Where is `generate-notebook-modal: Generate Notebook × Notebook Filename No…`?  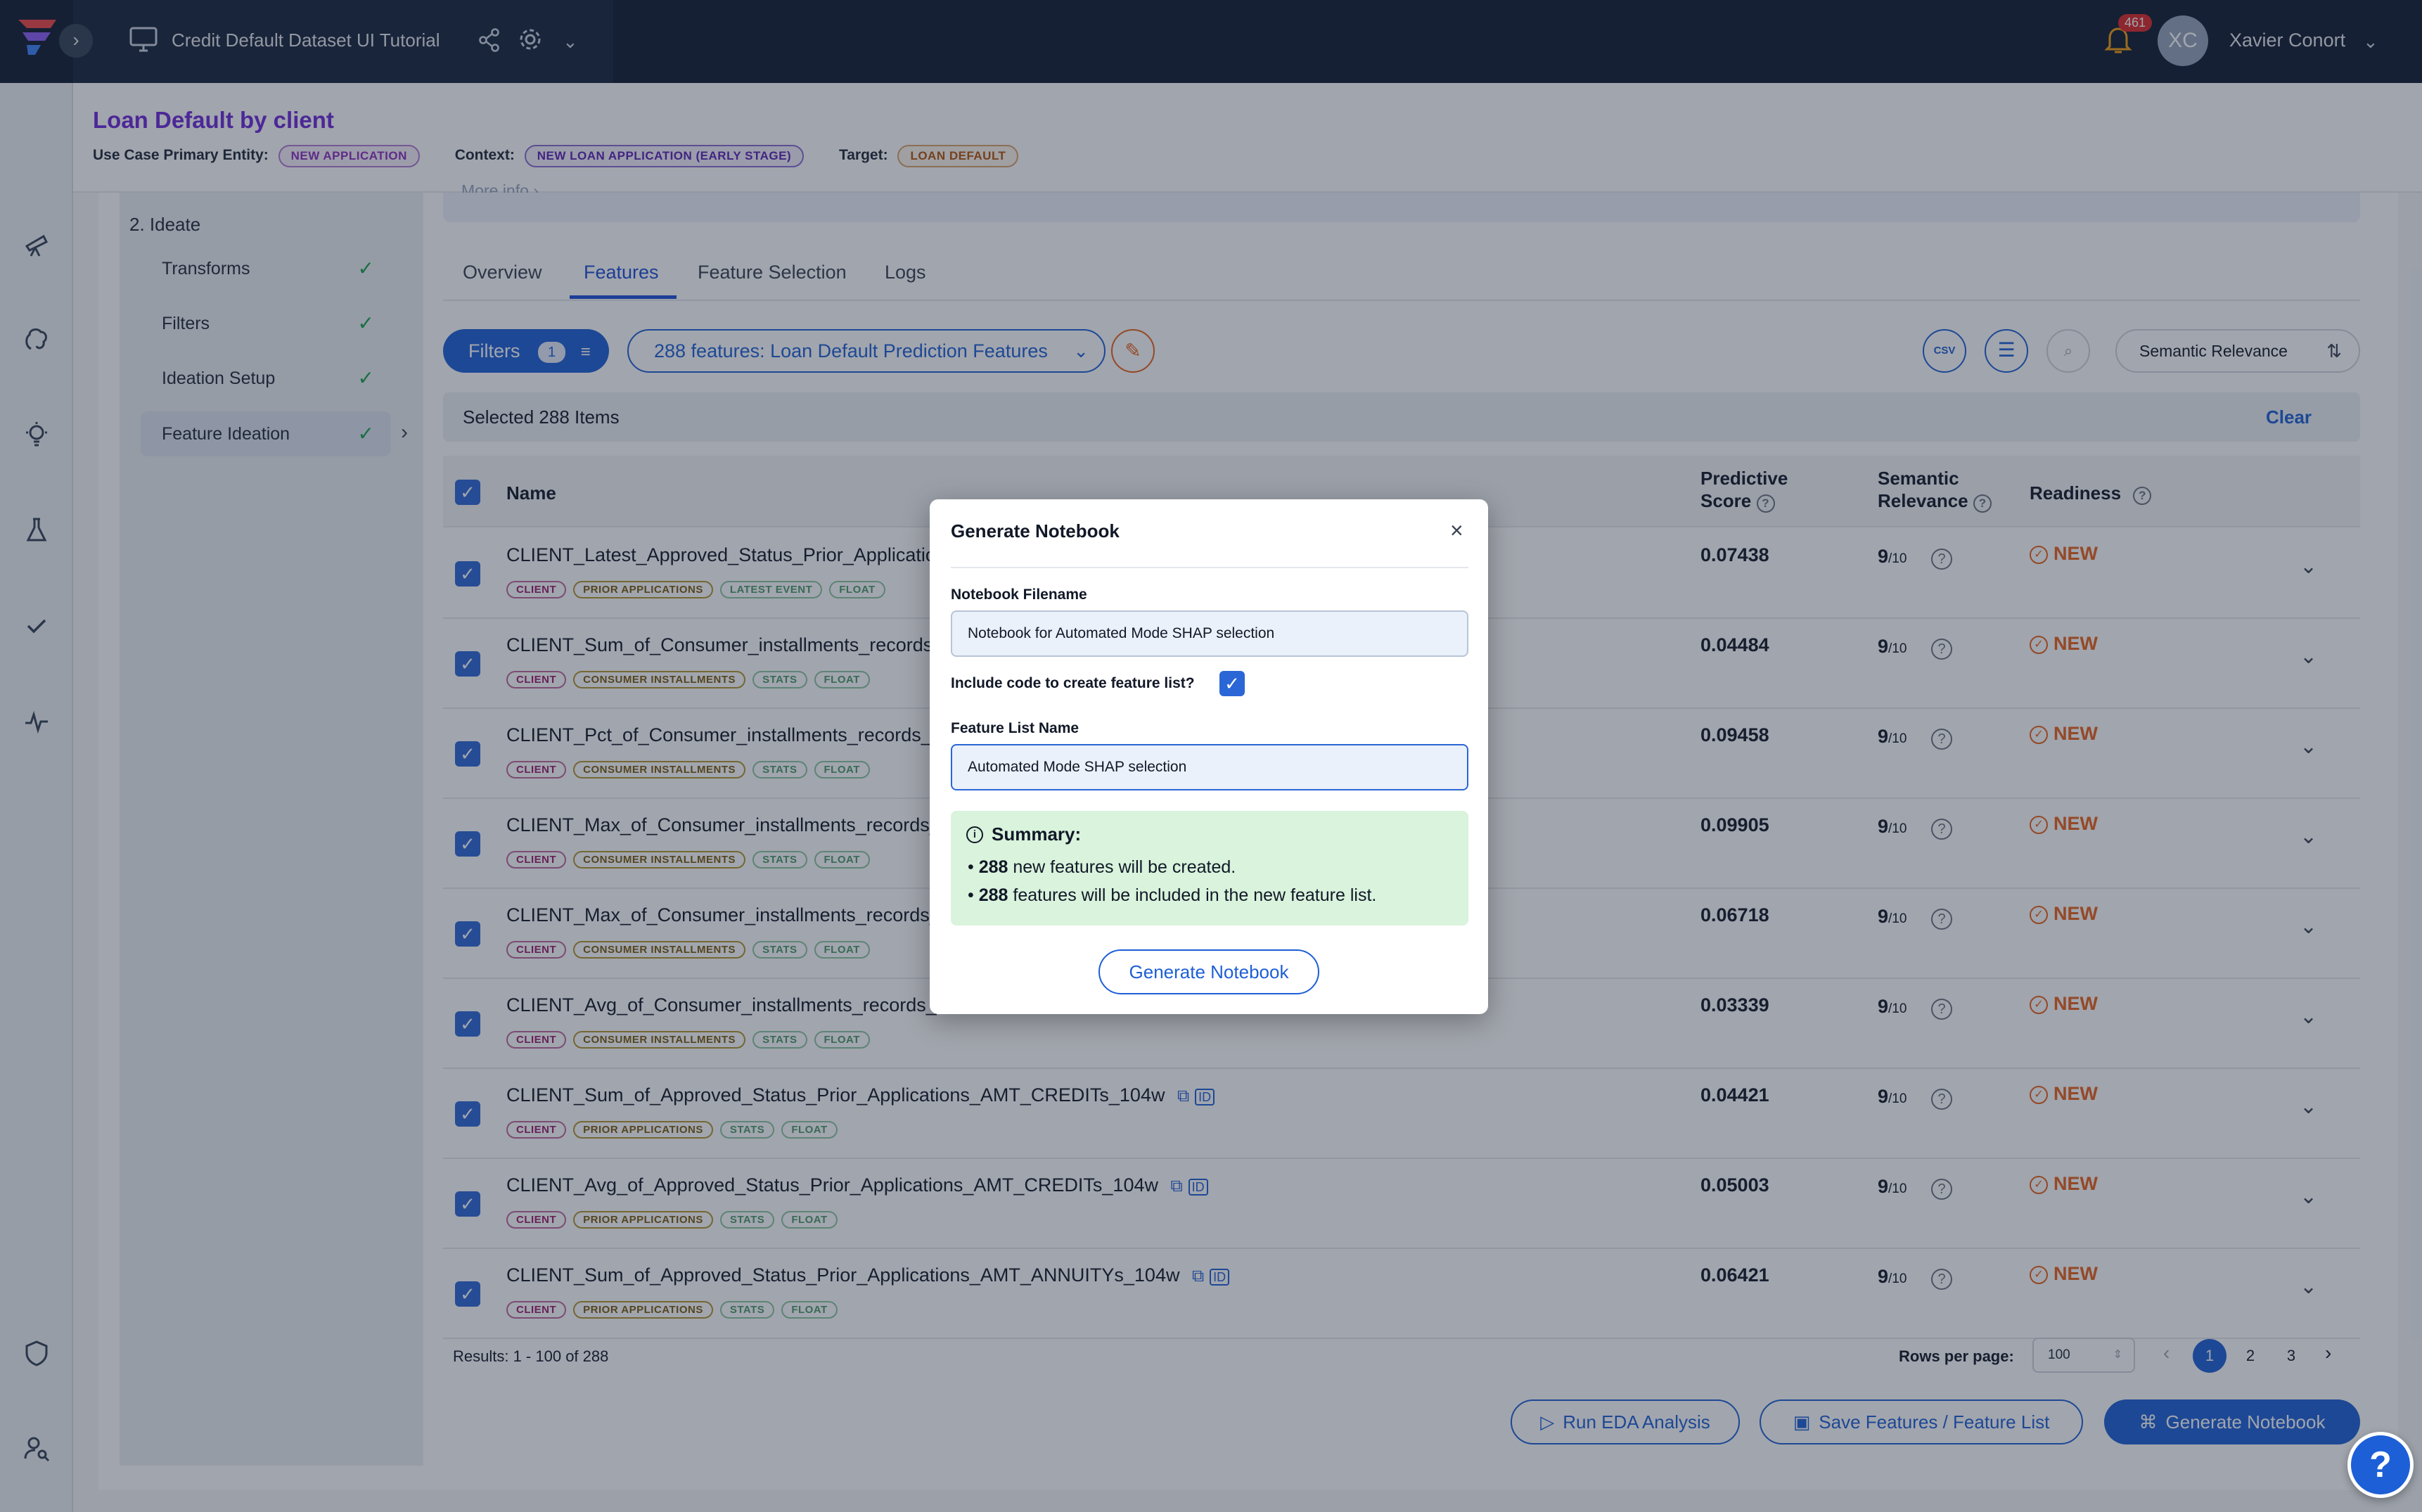
generate-notebook-modal: Generate Notebook × Notebook Filename No… is located at coordinates (1209, 756).